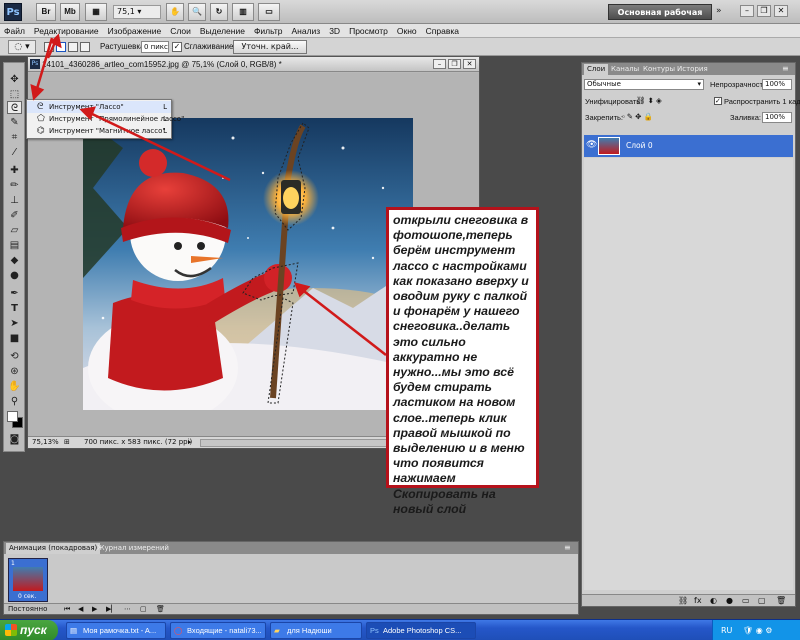 This screenshot has width=800, height=640. What do you see at coordinates (74, 630) in the screenshot?
I see `notepad-icon: ▤` at bounding box center [74, 630].